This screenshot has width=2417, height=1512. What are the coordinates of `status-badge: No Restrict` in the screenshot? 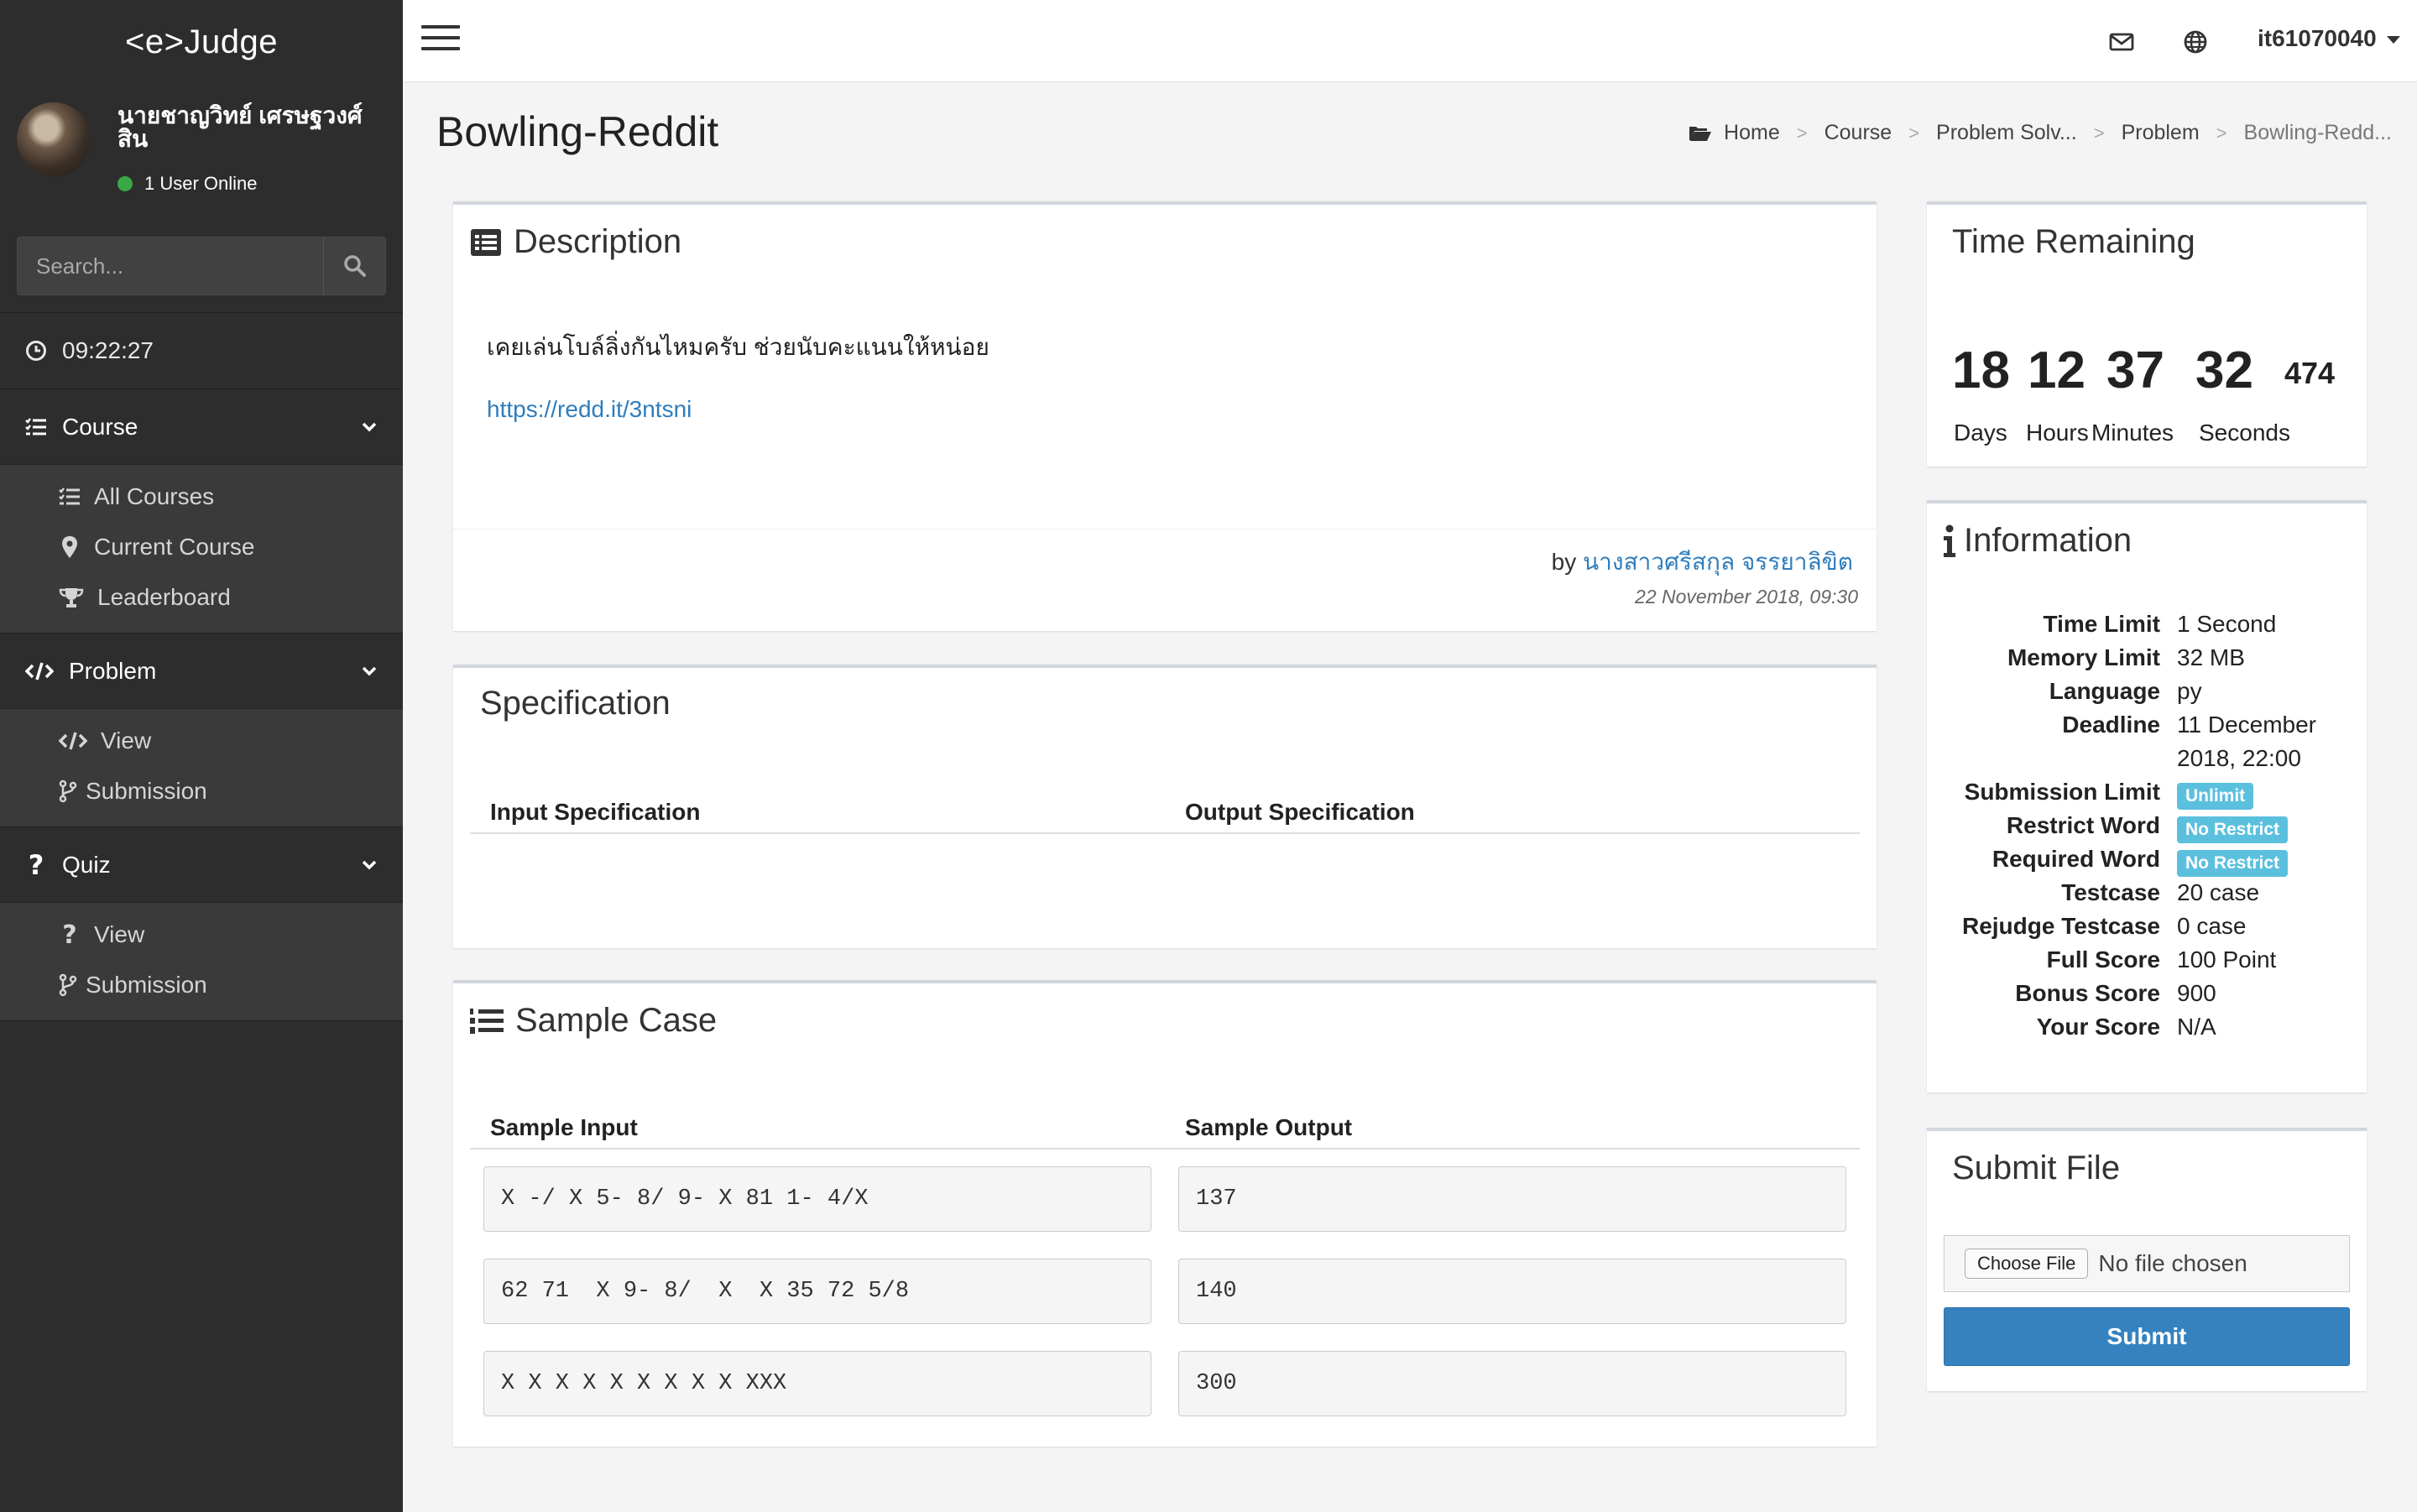 It's located at (2233, 830).